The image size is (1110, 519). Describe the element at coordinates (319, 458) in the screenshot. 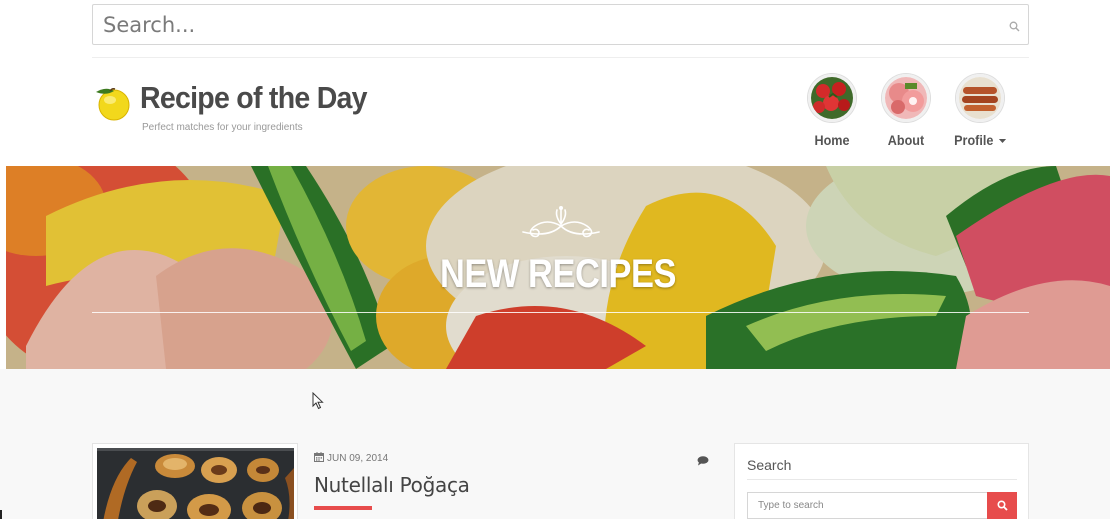

I see `calendar-icon` at that location.